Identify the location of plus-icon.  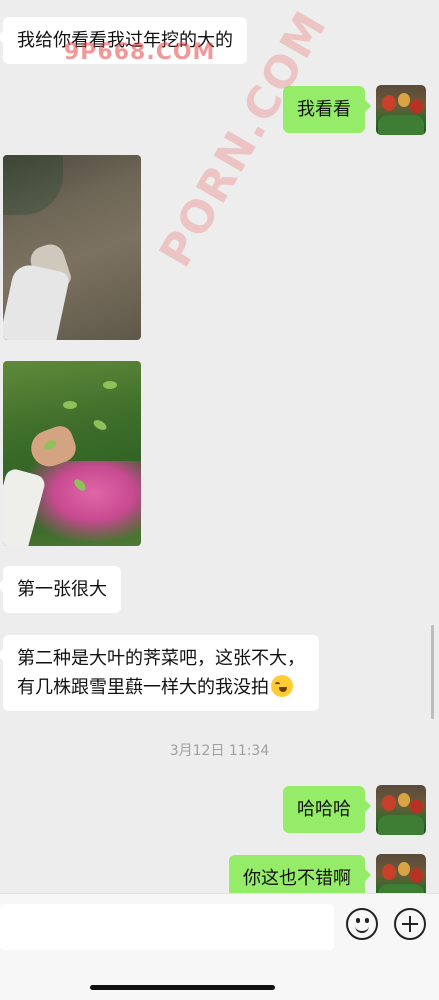
(410, 924).